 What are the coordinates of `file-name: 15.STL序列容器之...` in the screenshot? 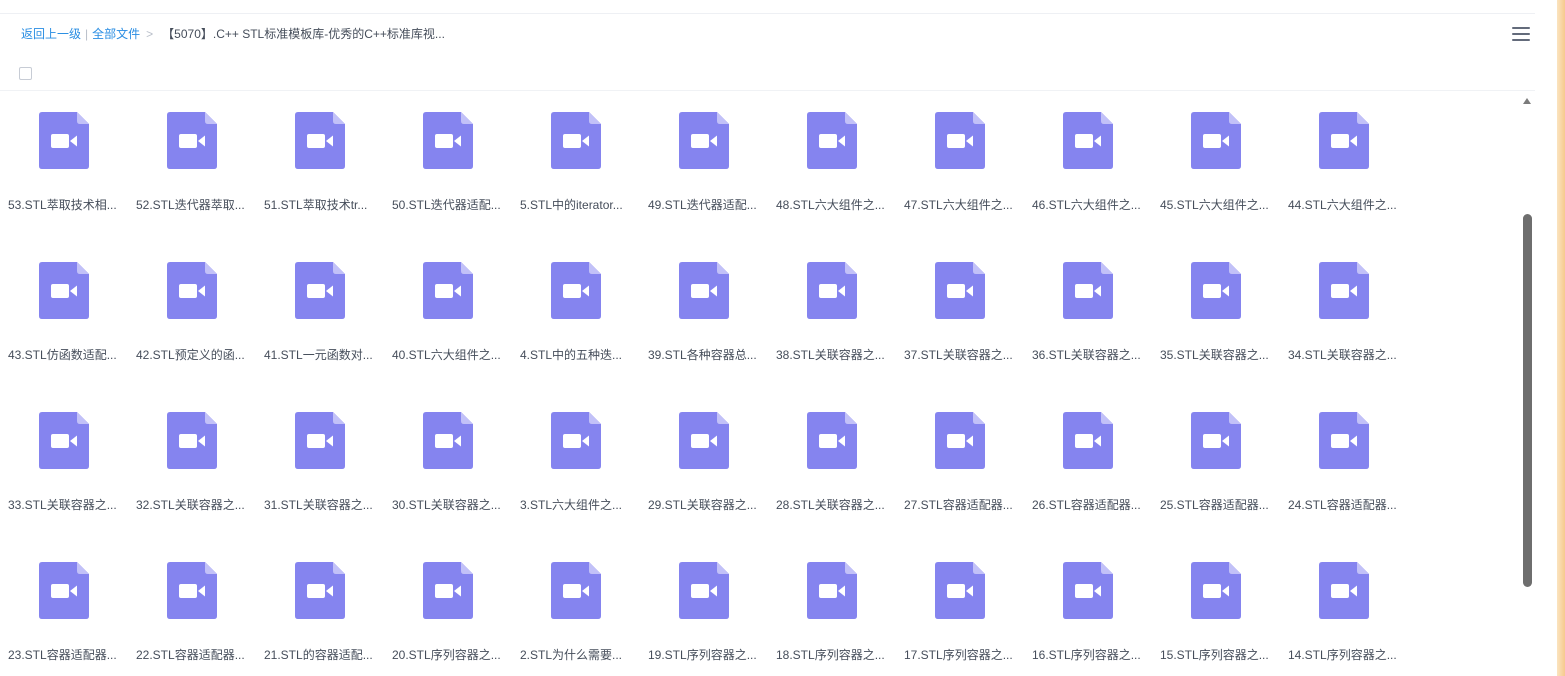 It's located at (1214, 655).